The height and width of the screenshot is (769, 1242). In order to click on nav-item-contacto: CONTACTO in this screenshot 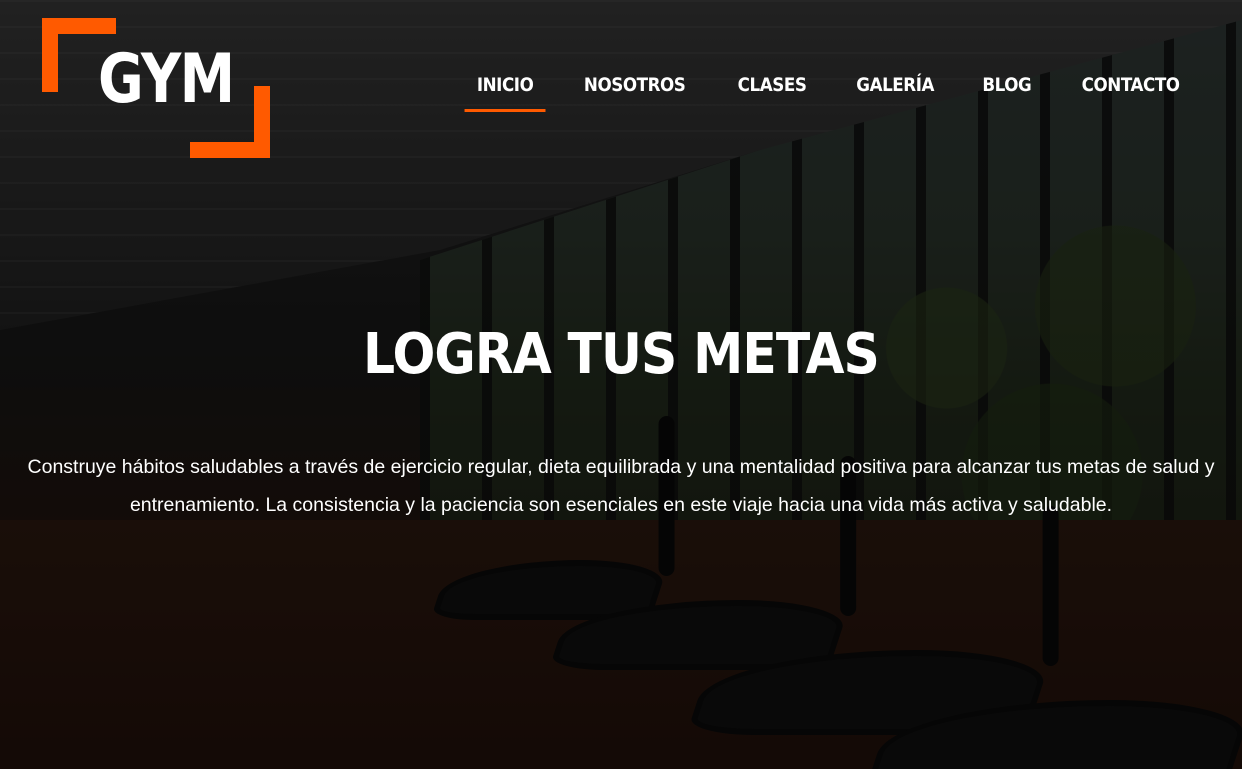, I will do `click(1130, 92)`.